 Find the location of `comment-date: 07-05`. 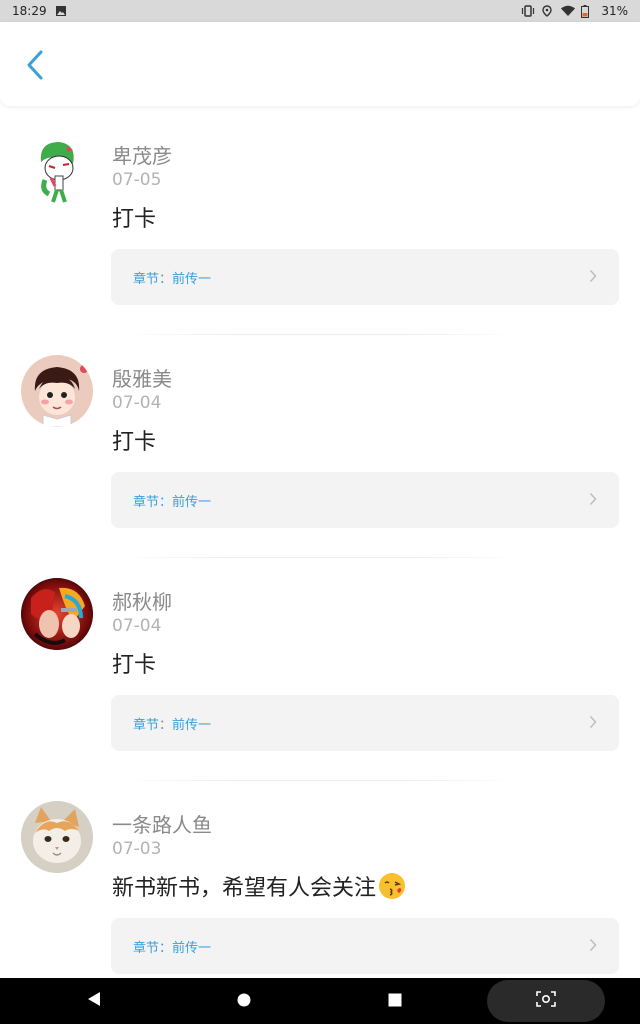

comment-date: 07-05 is located at coordinates (137, 180).